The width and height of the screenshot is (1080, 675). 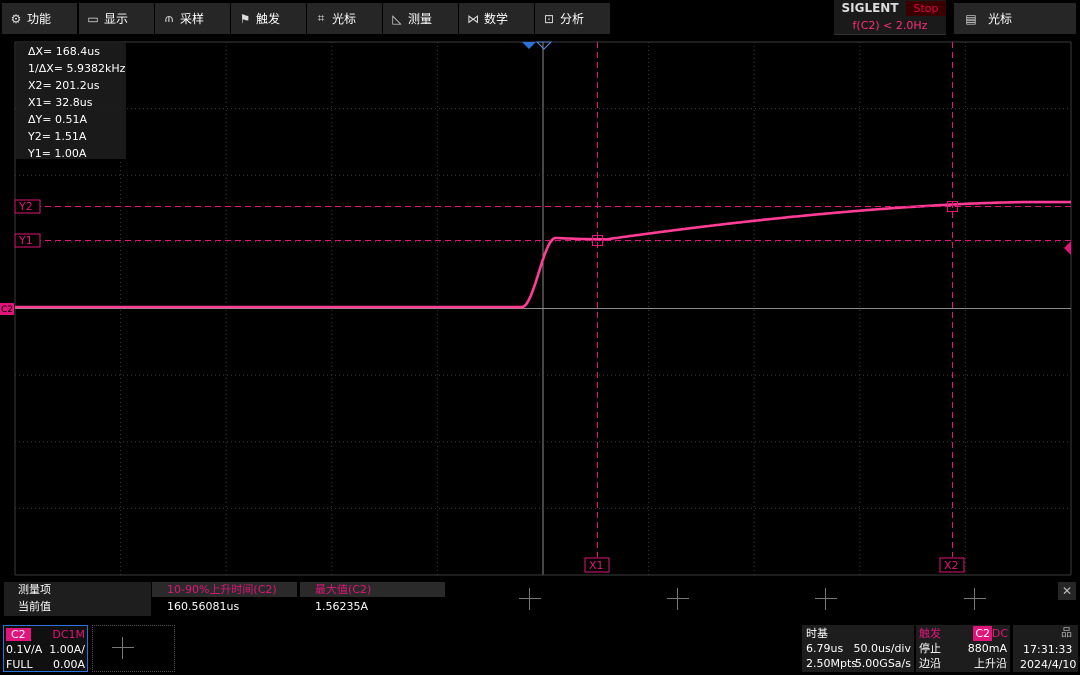 I want to click on add-channel-icon, so click(x=134, y=649).